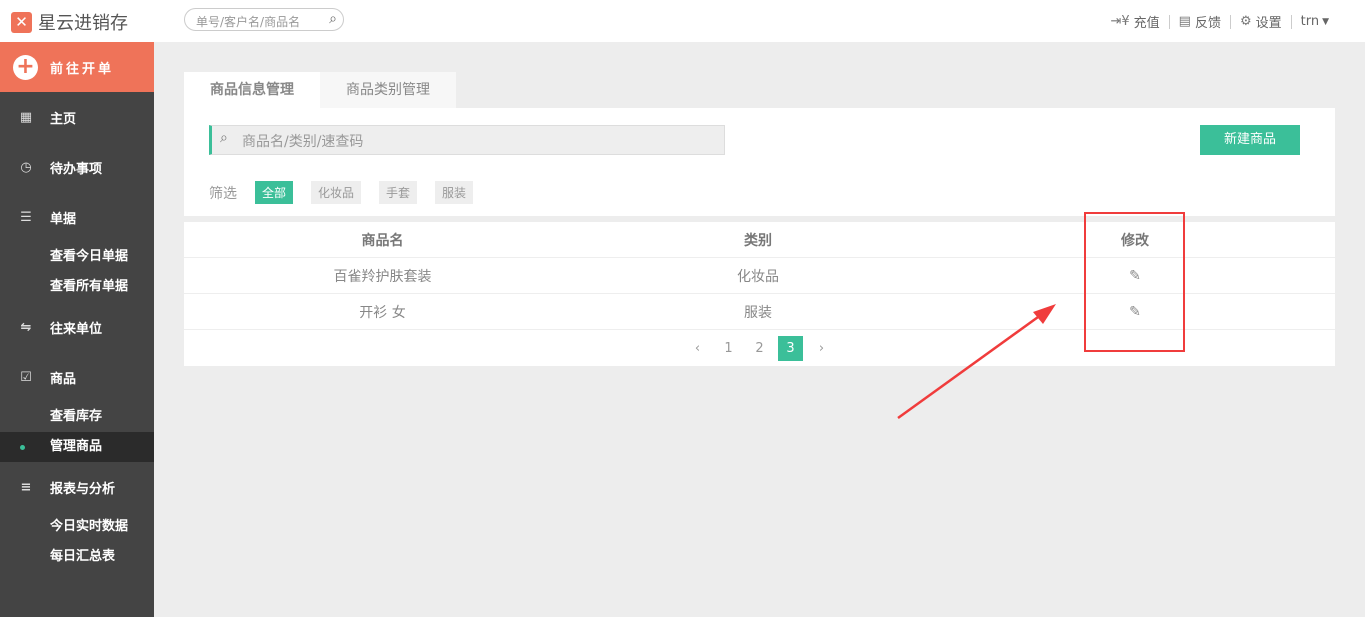 This screenshot has width=1365, height=617. Describe the element at coordinates (26, 117) in the screenshot. I see `grid-icon: ▦` at that location.